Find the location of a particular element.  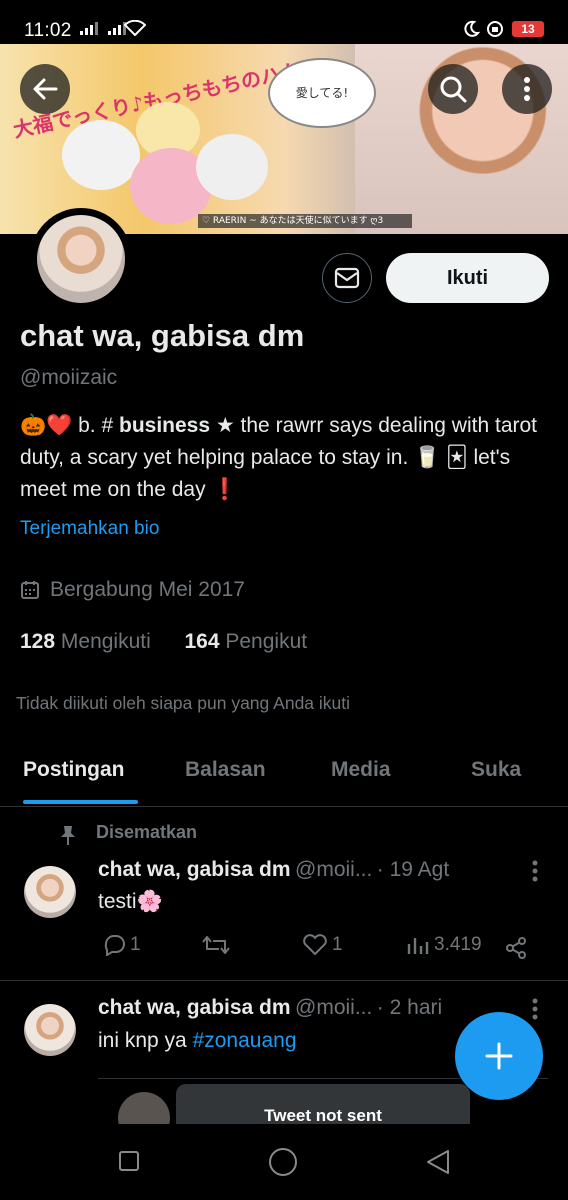

profile-tabs: Postingan Balasan Media Suka is located at coordinates (284, 773).